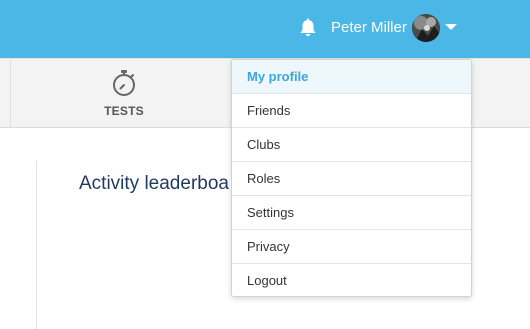 The image size is (530, 329). What do you see at coordinates (426, 28) in the screenshot?
I see `user-avatar` at bounding box center [426, 28].